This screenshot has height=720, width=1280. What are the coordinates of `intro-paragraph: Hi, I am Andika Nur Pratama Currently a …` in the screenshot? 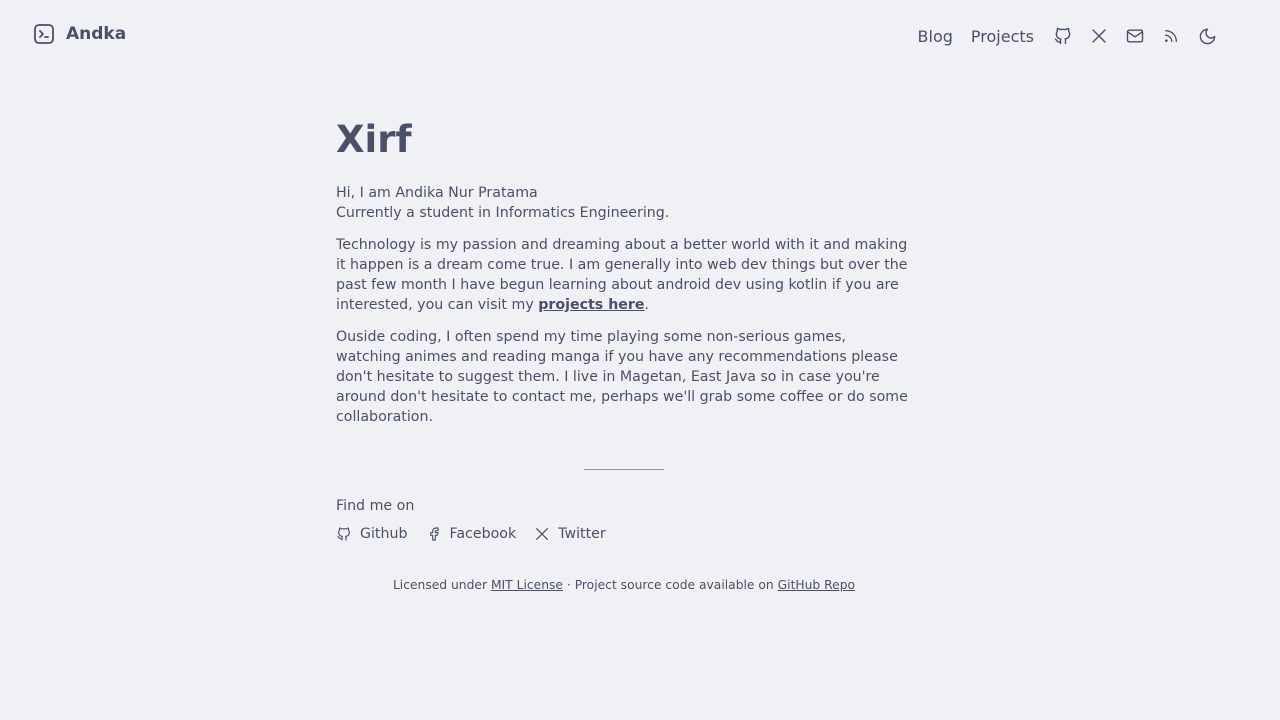 It's located at (624, 203).